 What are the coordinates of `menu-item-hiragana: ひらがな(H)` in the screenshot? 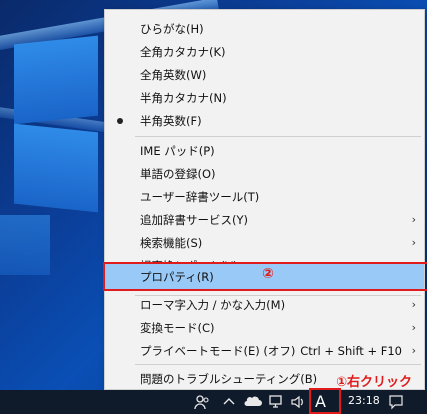 It's located at (264, 29).